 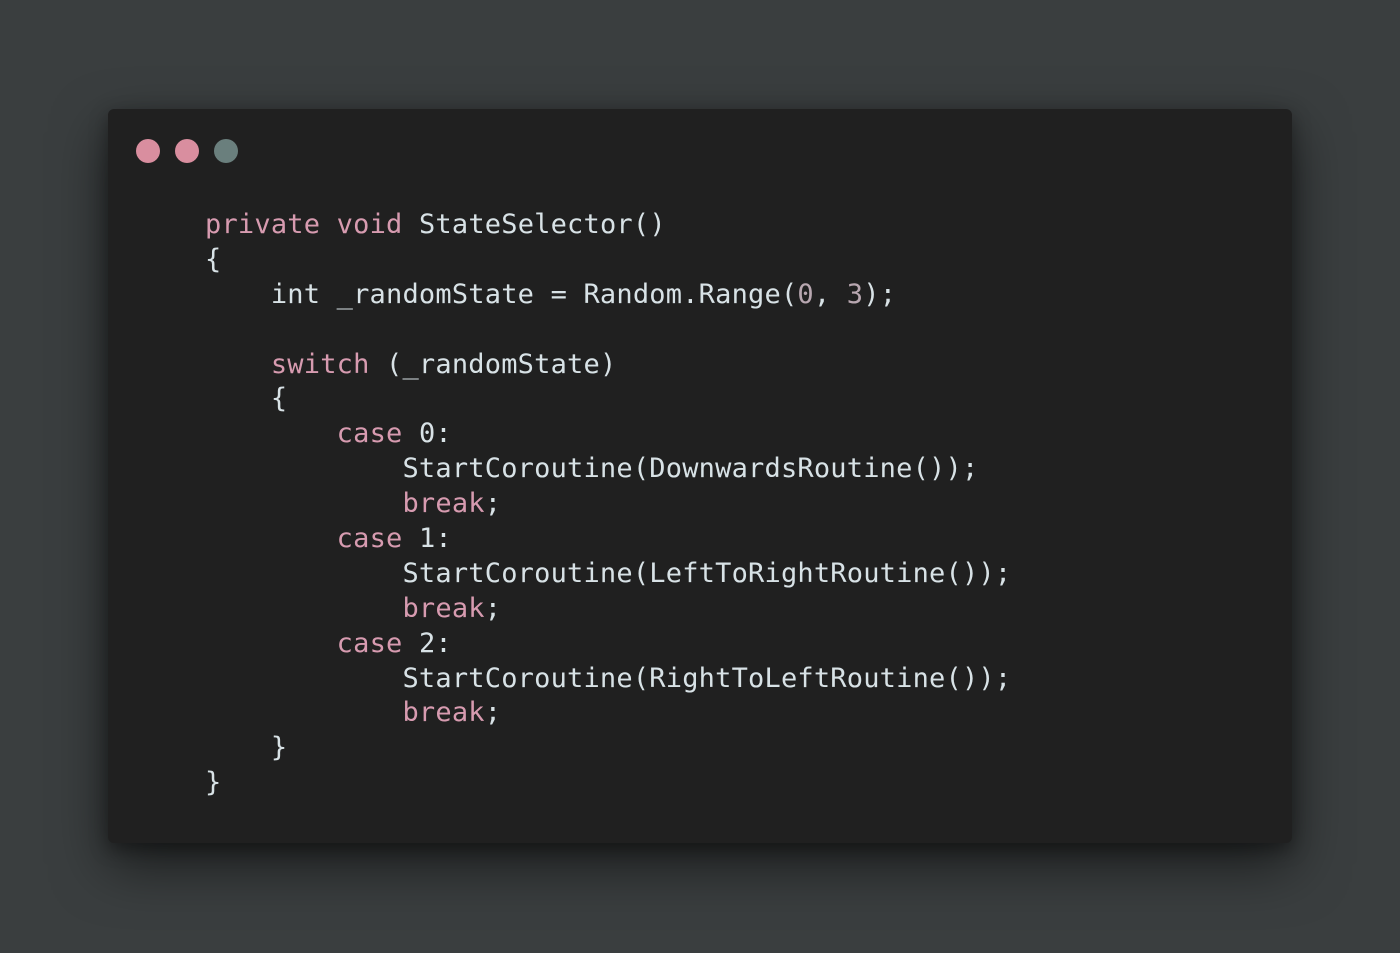 What do you see at coordinates (427, 539) in the screenshot?
I see `code-text: 1:` at bounding box center [427, 539].